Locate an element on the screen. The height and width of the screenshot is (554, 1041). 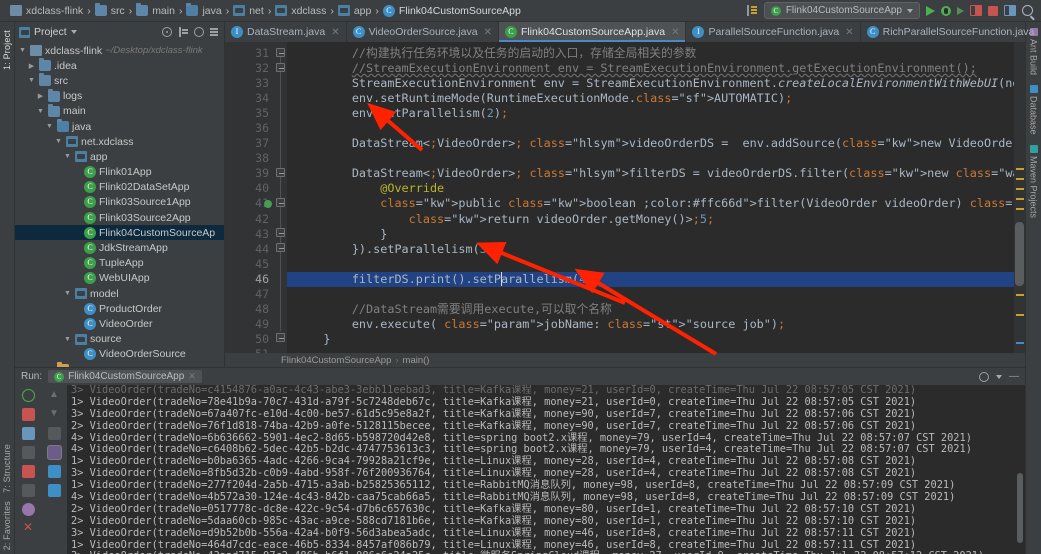
tree-row: C VideoOrderSource is located at coordinates (119, 354).